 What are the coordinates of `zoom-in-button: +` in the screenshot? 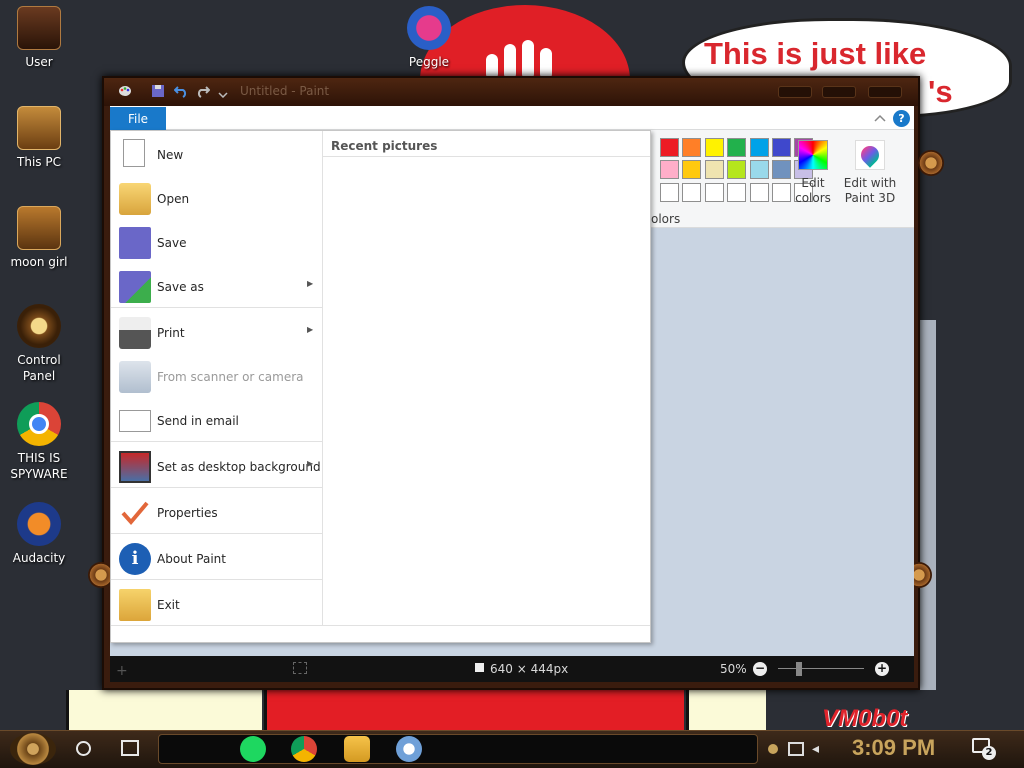 It's located at (882, 669).